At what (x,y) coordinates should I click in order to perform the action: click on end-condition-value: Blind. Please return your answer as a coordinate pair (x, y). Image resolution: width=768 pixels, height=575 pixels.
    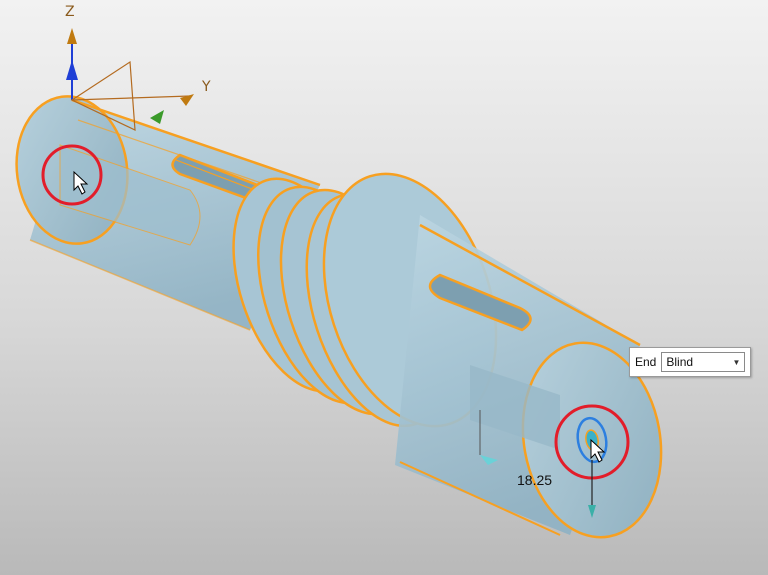
    Looking at the image, I should click on (680, 362).